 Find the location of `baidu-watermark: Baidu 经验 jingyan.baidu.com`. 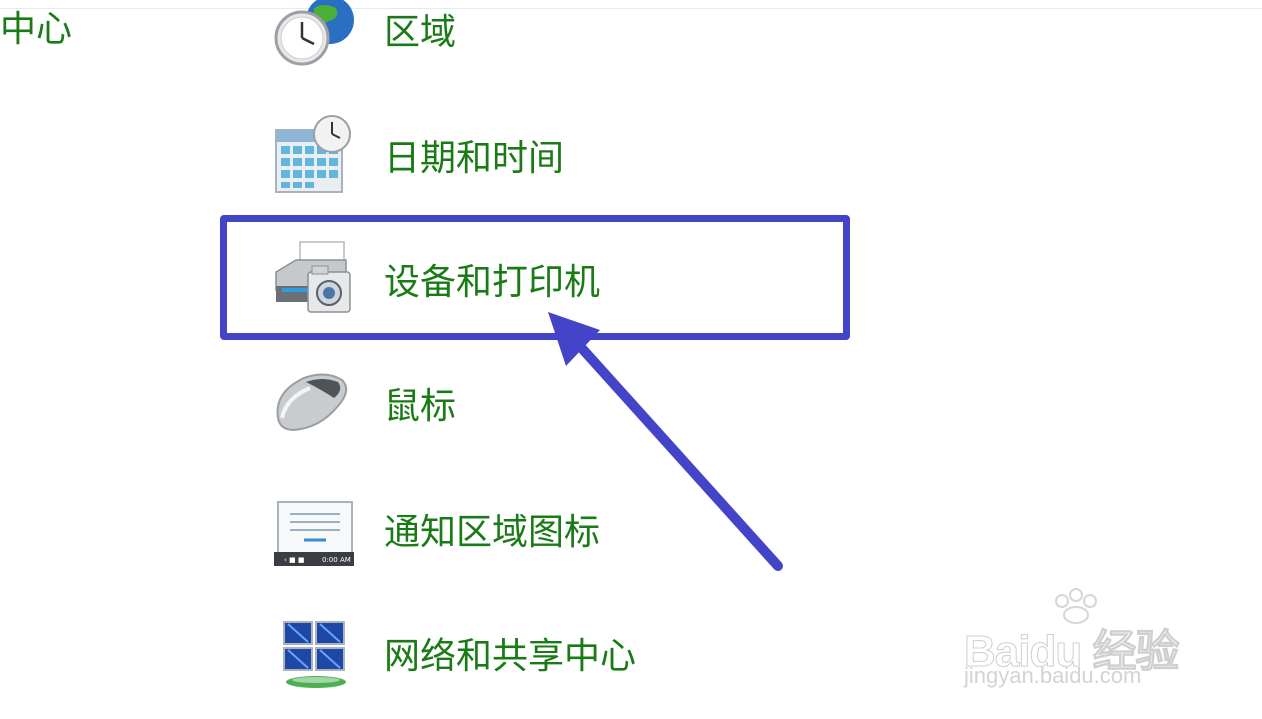

baidu-watermark: Baidu 经验 jingyan.baidu.com is located at coordinates (1078, 640).